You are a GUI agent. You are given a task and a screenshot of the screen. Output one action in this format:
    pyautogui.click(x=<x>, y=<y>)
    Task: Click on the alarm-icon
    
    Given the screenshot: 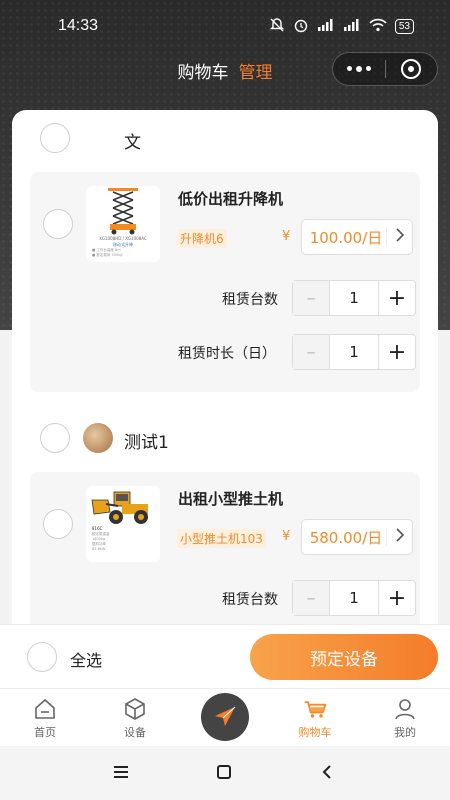 What is the action you would take?
    pyautogui.click(x=301, y=26)
    